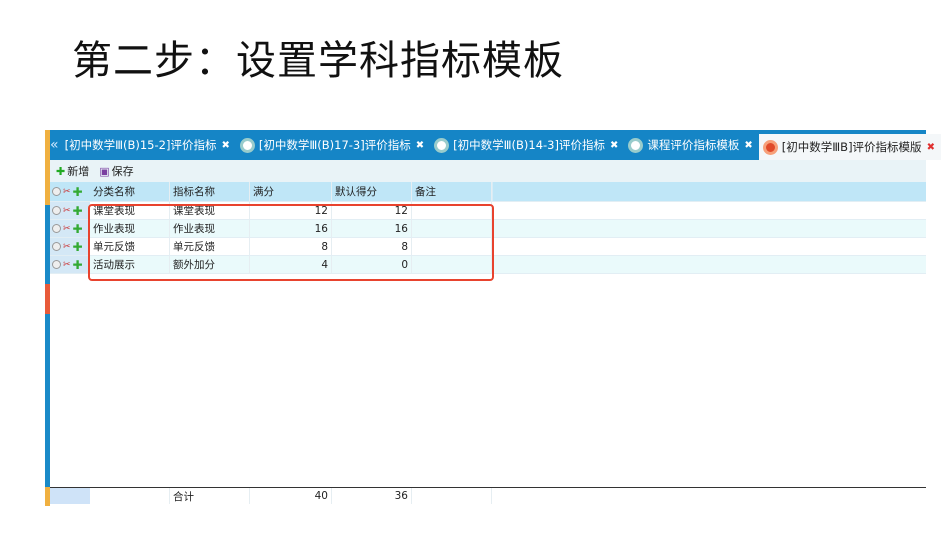 Image resolution: width=950 pixels, height=535 pixels. I want to click on plus-icon: ✚, so click(61, 171).